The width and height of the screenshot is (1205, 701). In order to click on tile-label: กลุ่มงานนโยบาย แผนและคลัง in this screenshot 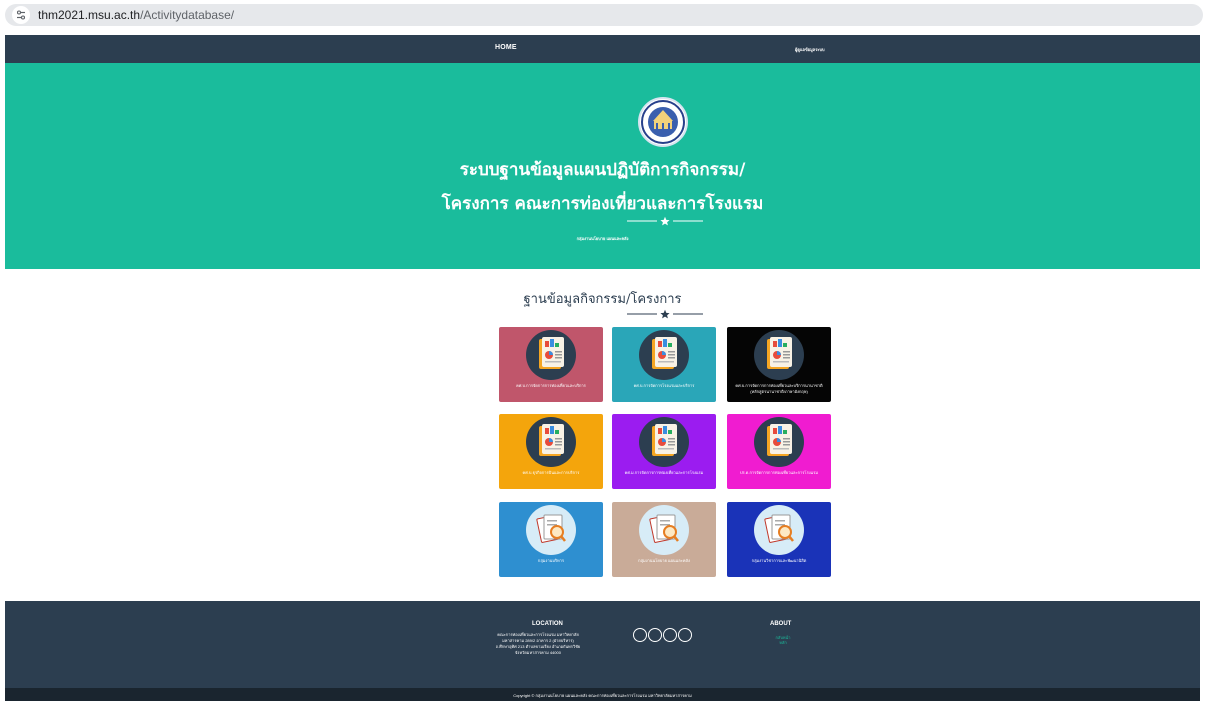, I will do `click(664, 560)`.